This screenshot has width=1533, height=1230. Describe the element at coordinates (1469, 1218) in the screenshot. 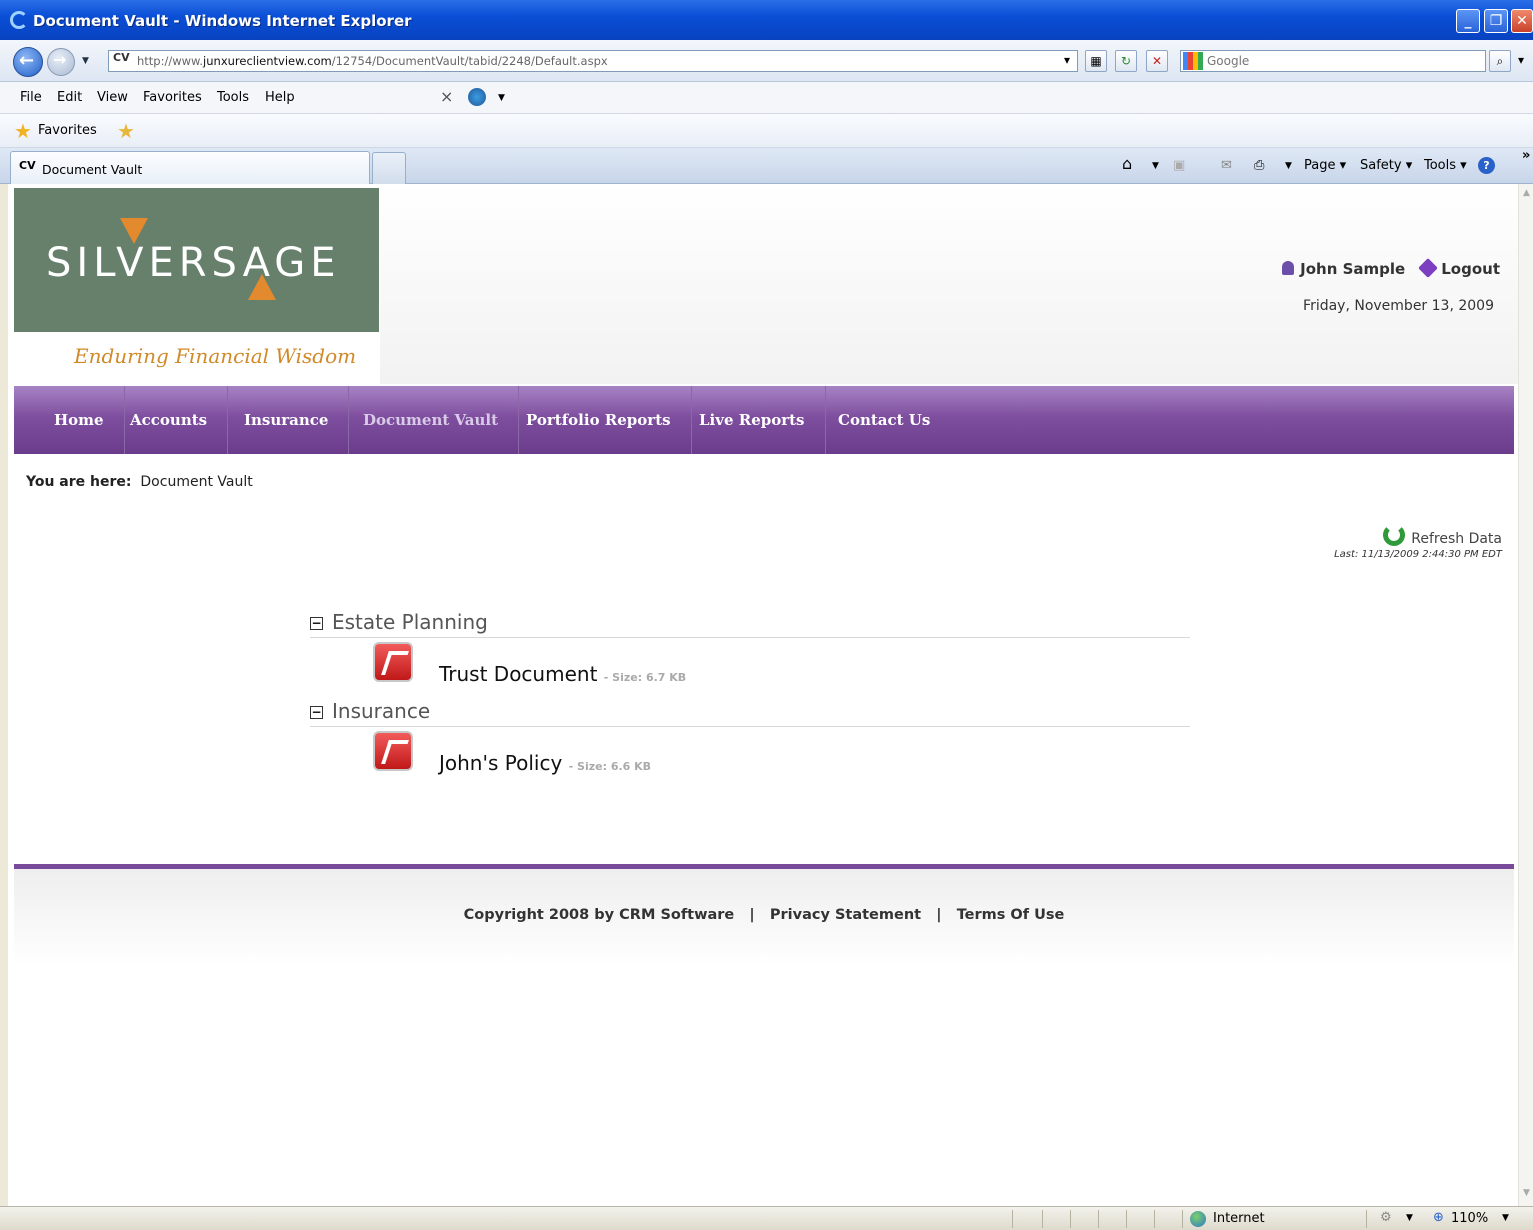

I see `zoom-level: 110%` at that location.